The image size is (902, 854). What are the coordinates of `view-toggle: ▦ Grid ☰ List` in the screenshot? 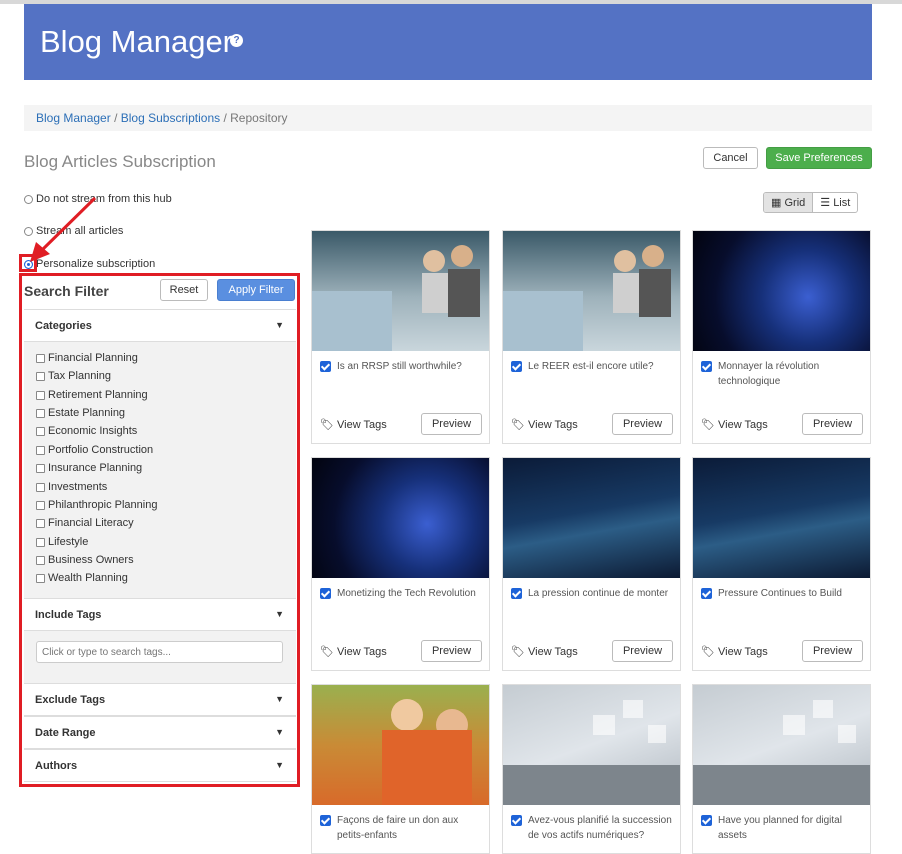 It's located at (811, 202).